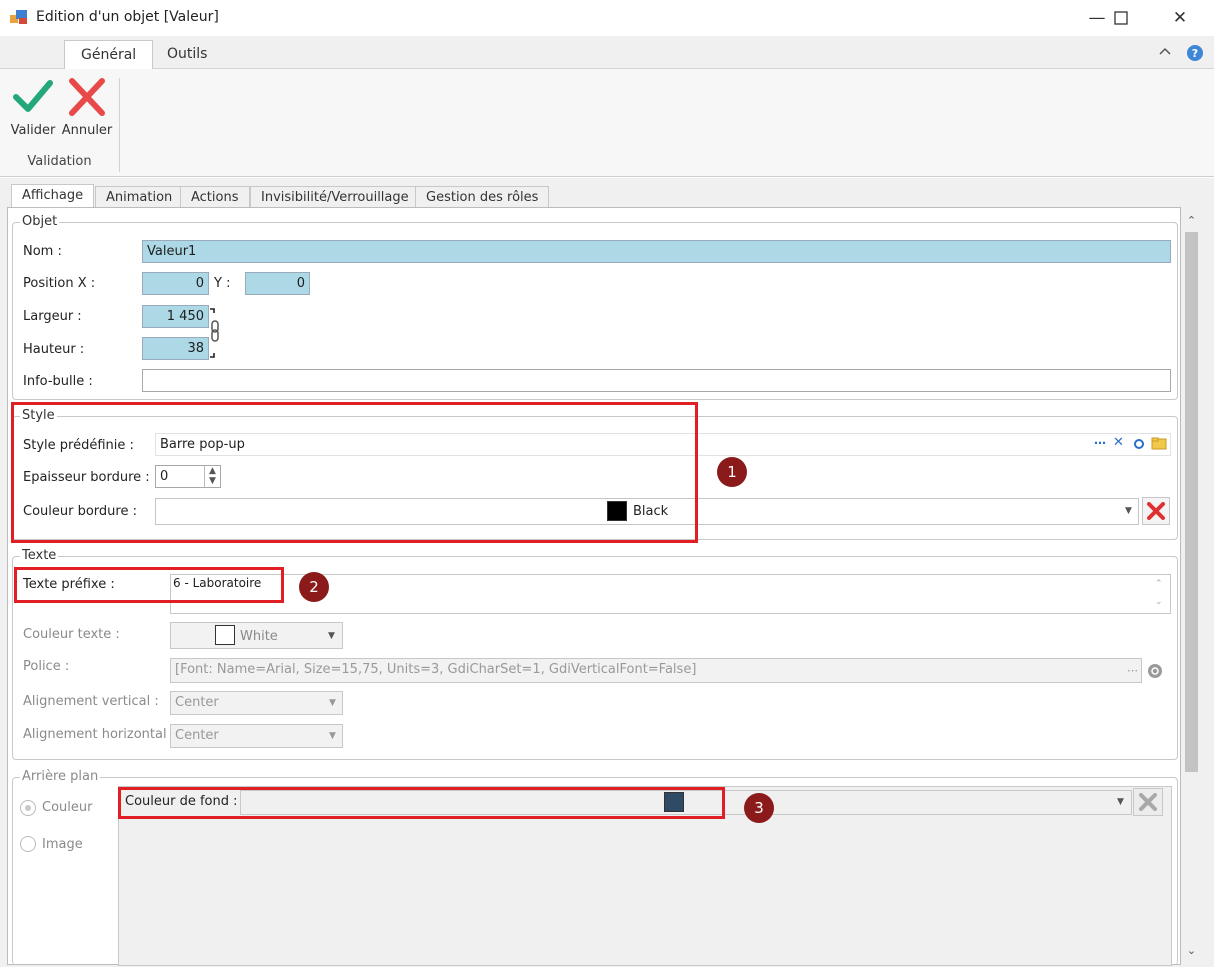 Image resolution: width=1214 pixels, height=967 pixels. I want to click on y-label: Y :, so click(222, 283).